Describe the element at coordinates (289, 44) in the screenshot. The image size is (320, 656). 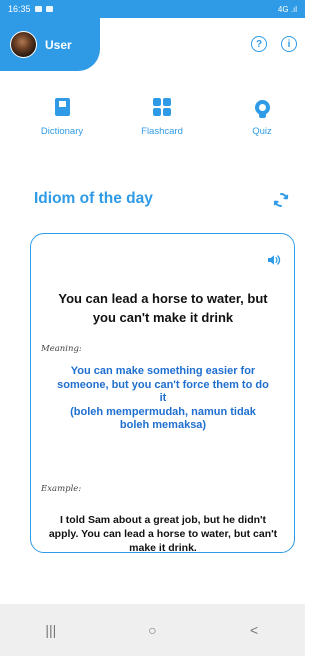
I see `info-circle-icon: i` at that location.